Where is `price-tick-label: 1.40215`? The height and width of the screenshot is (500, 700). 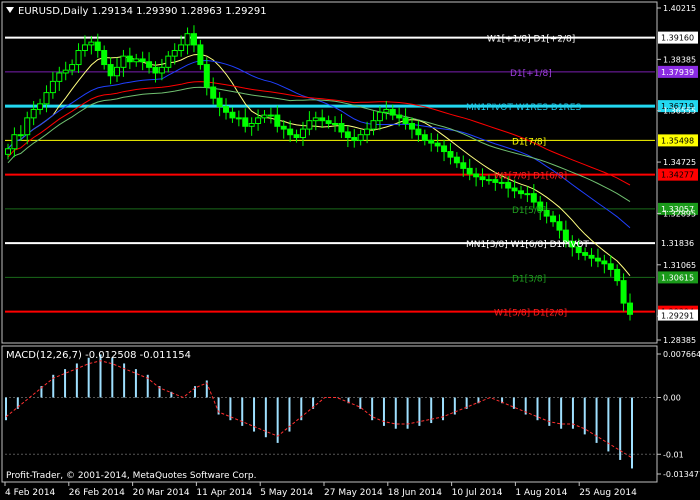 price-tick-label: 1.40215 is located at coordinates (679, 8).